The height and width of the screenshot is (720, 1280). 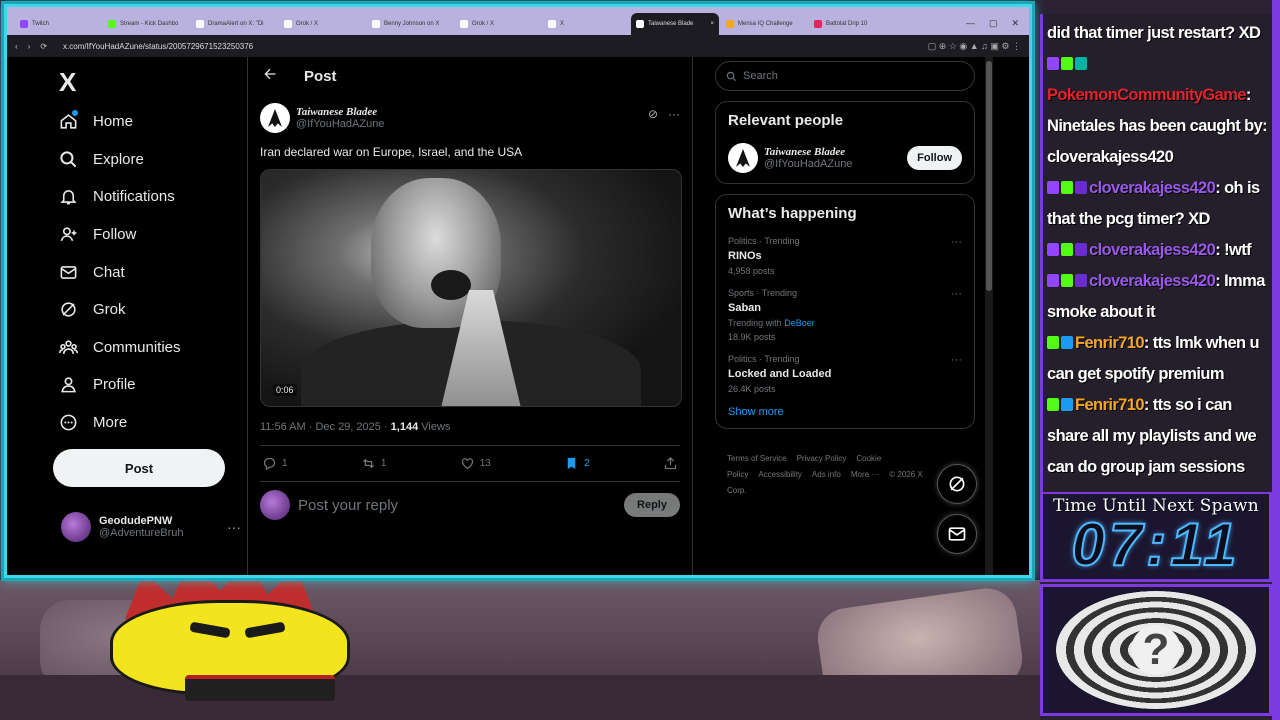 What do you see at coordinates (234, 527) in the screenshot?
I see `account-more-icon: ···` at bounding box center [234, 527].